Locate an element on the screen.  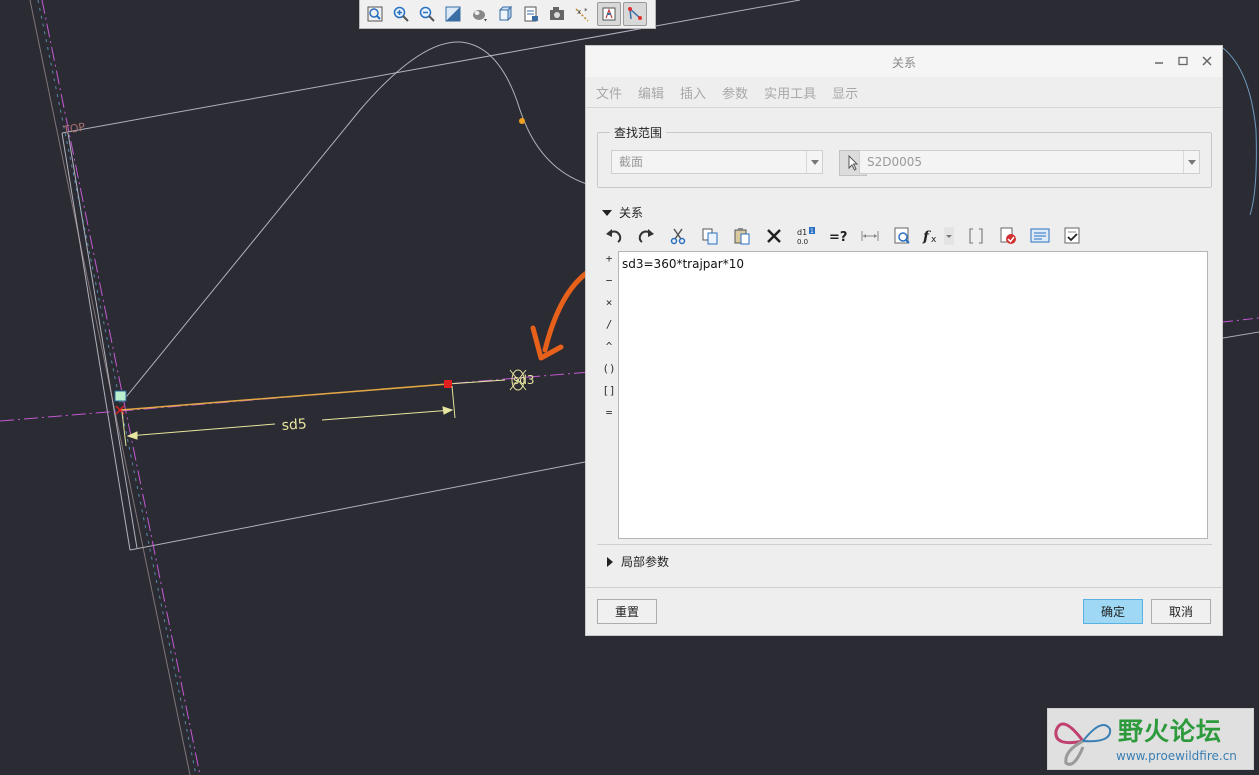
perspective-icon is located at coordinates (557, 14).